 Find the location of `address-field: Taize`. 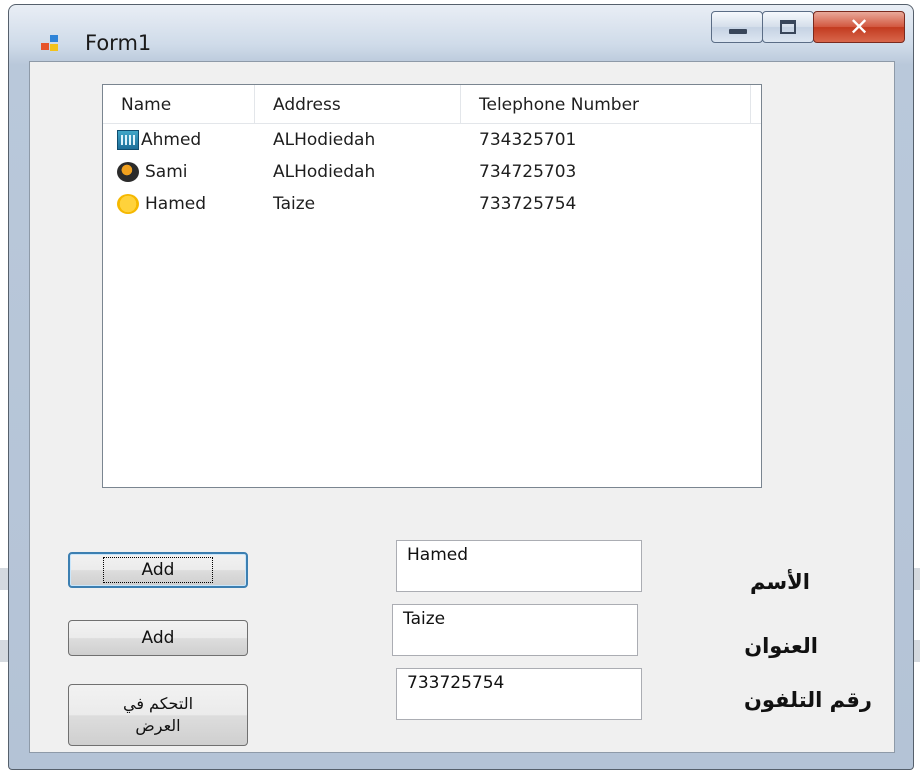

address-field: Taize is located at coordinates (515, 630).